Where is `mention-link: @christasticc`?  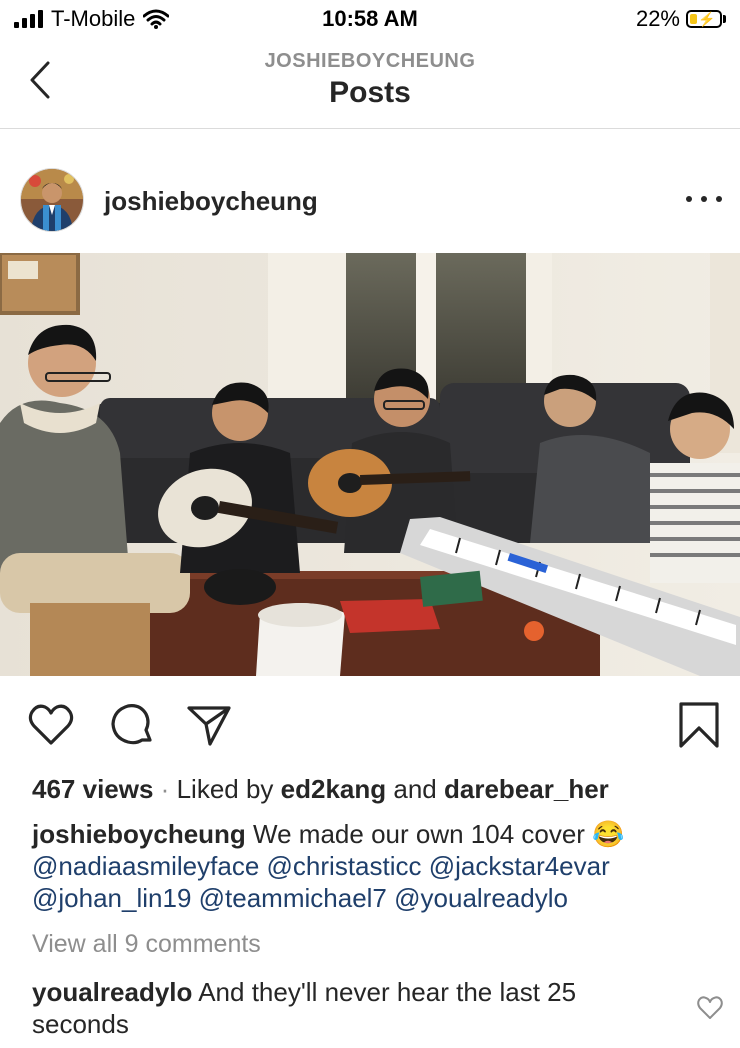
mention-link: @christasticc is located at coordinates (344, 866).